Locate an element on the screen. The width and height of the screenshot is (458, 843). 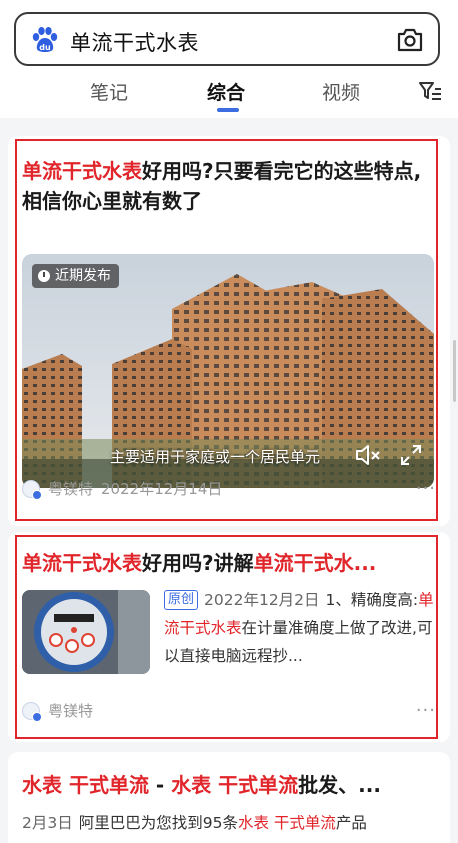
tab-all: 综合 is located at coordinates (226, 91).